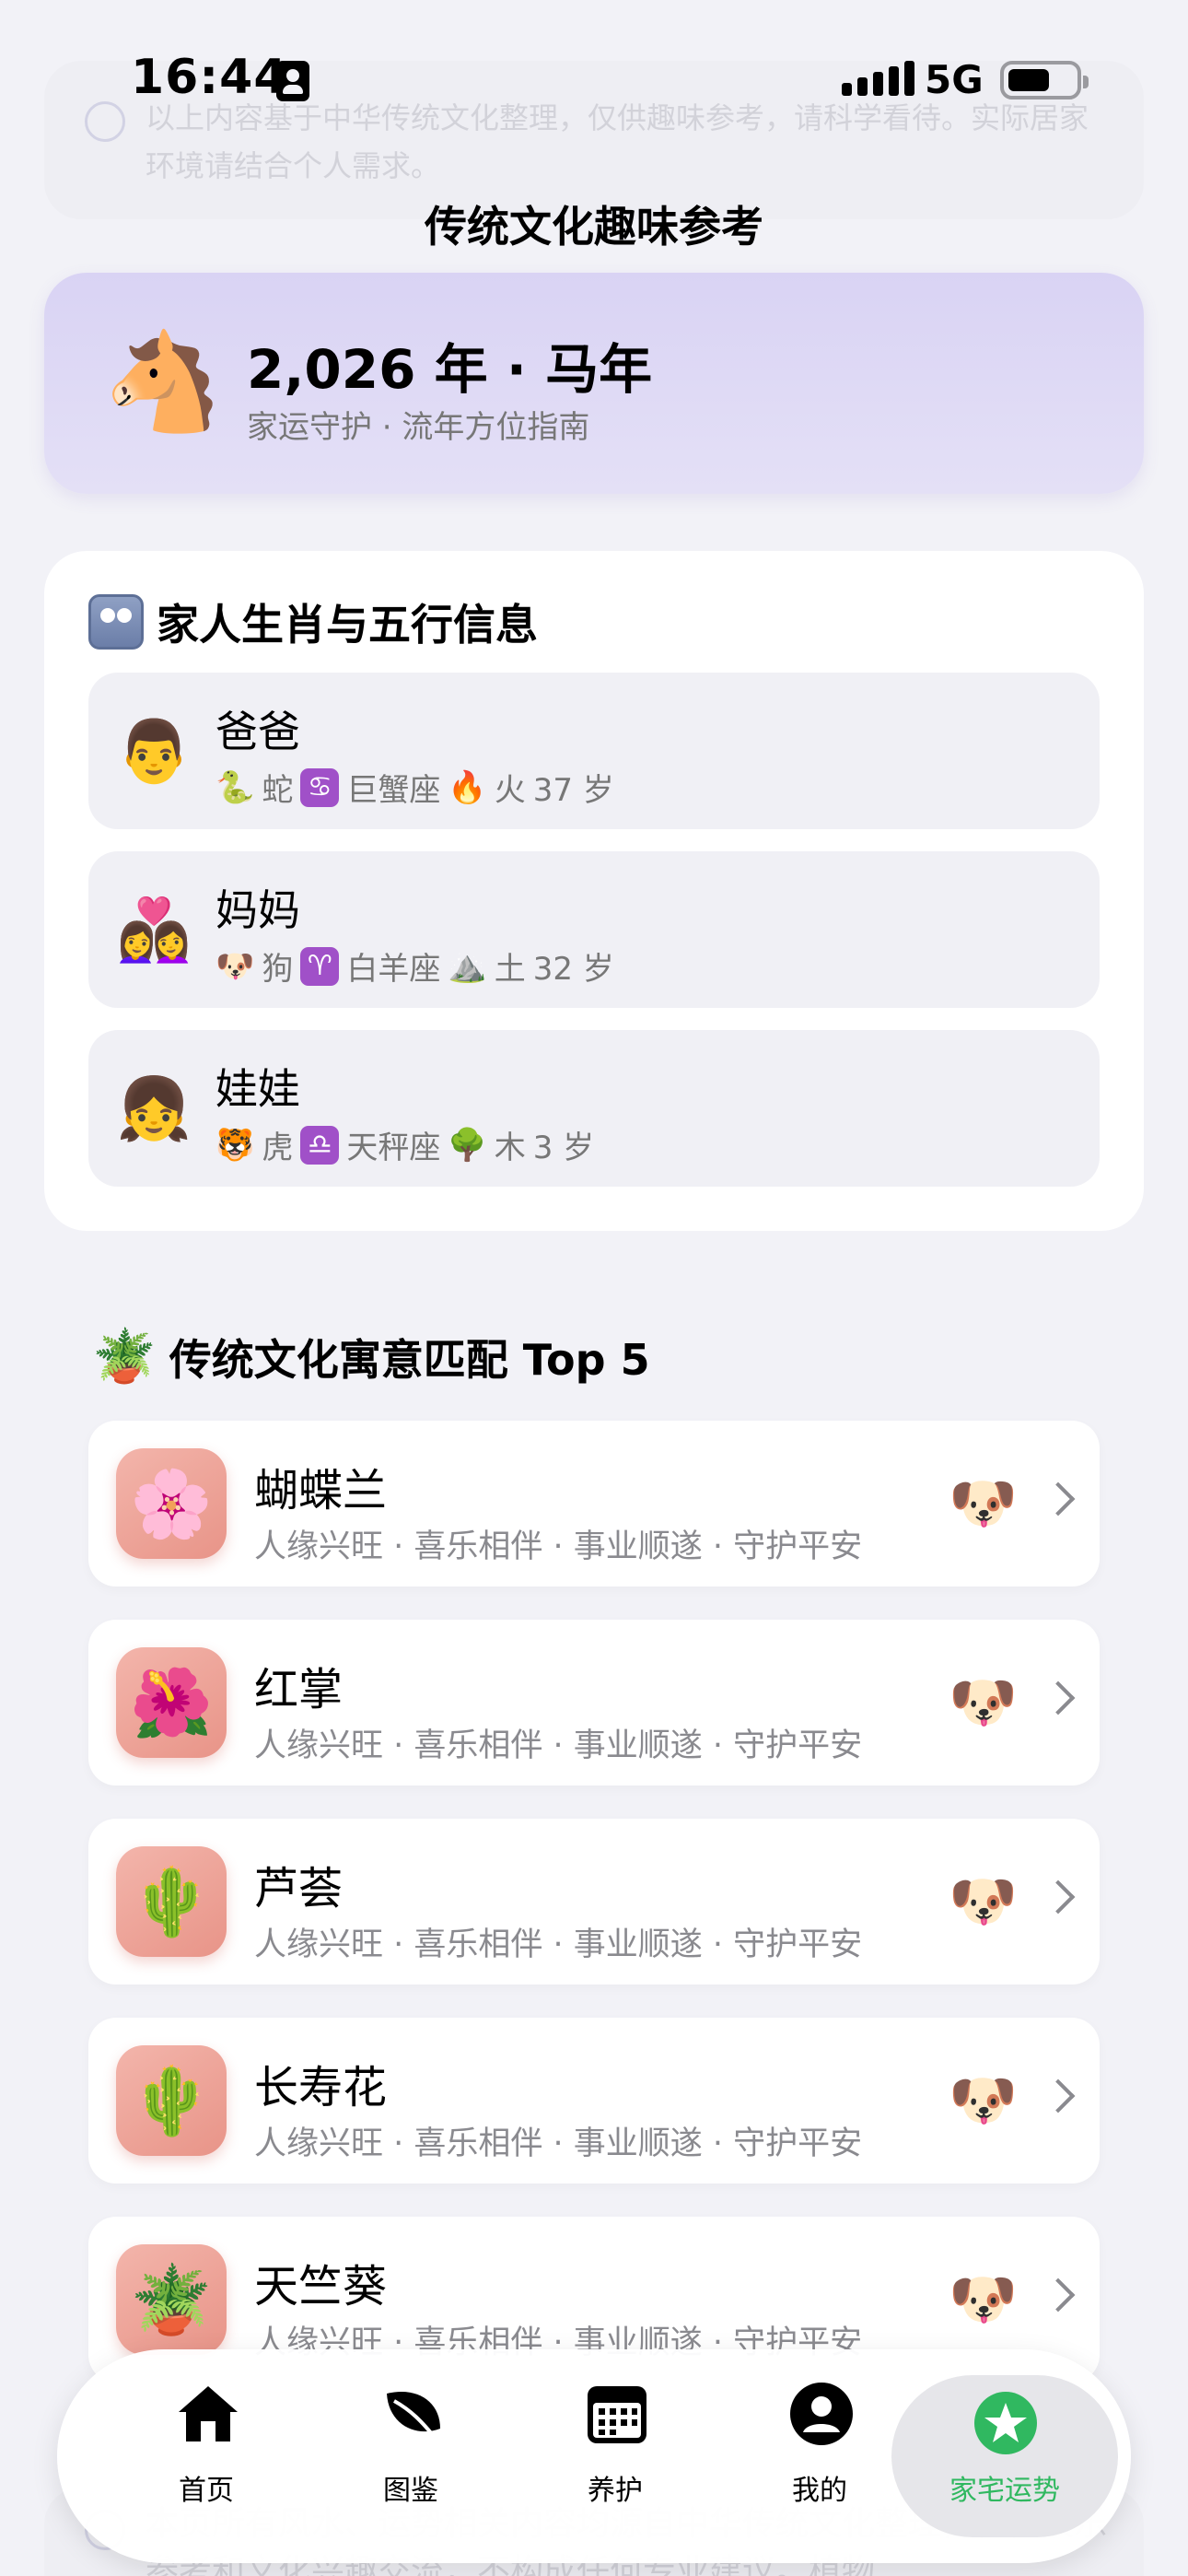  I want to click on zodiac-animal: 狗, so click(278, 969).